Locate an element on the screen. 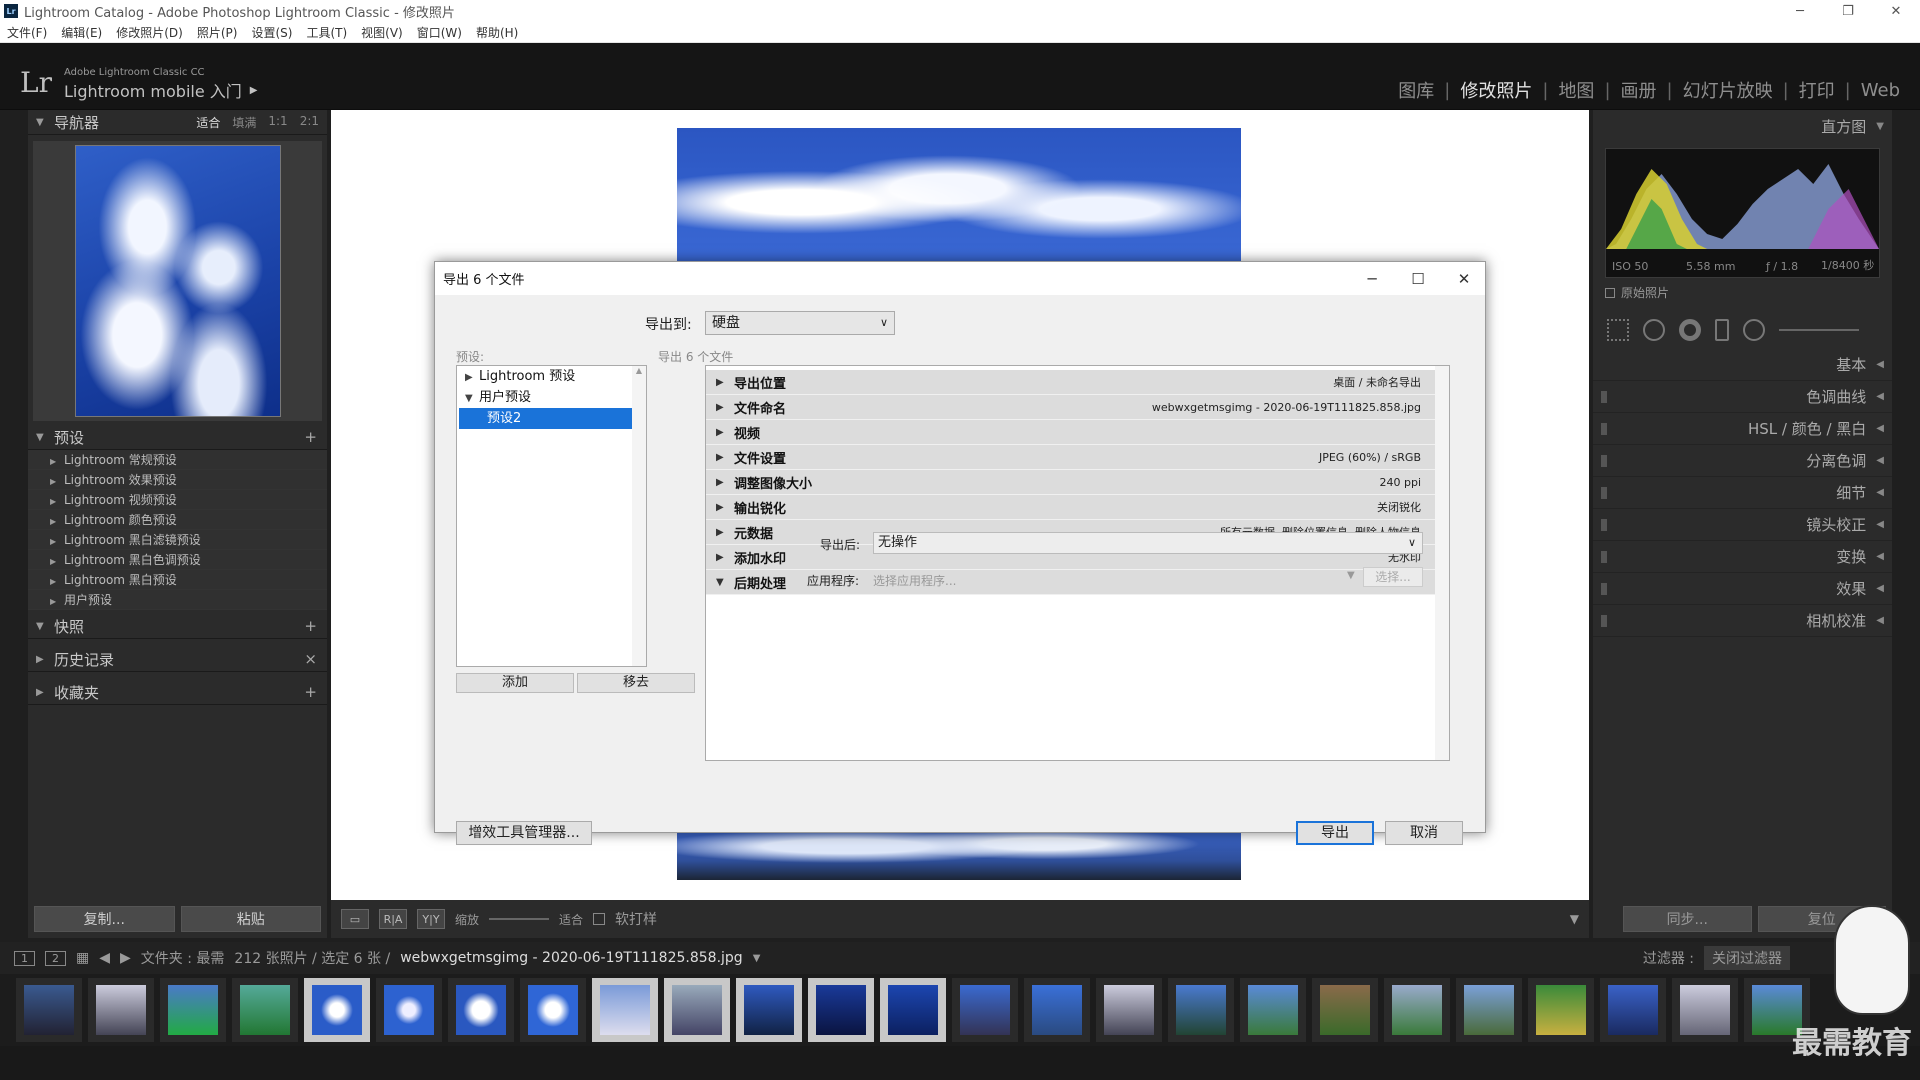 The width and height of the screenshot is (1920, 1080). preset-group-user: ▼ 用户预设 is located at coordinates (551, 397).